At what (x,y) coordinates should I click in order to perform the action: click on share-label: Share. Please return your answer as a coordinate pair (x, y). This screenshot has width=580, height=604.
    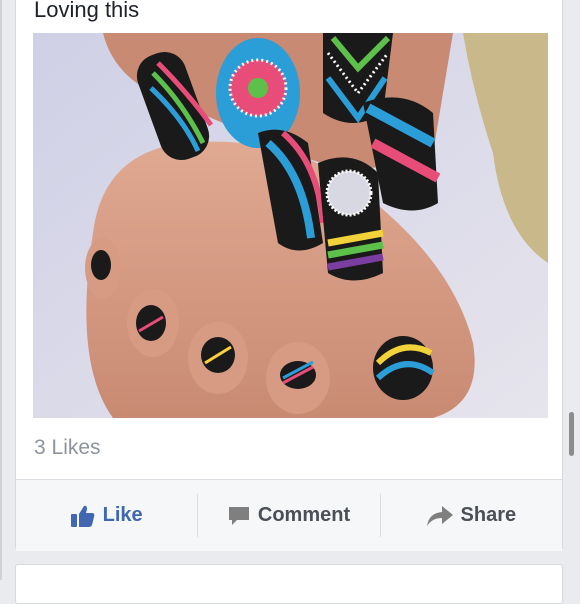
    Looking at the image, I should click on (488, 515).